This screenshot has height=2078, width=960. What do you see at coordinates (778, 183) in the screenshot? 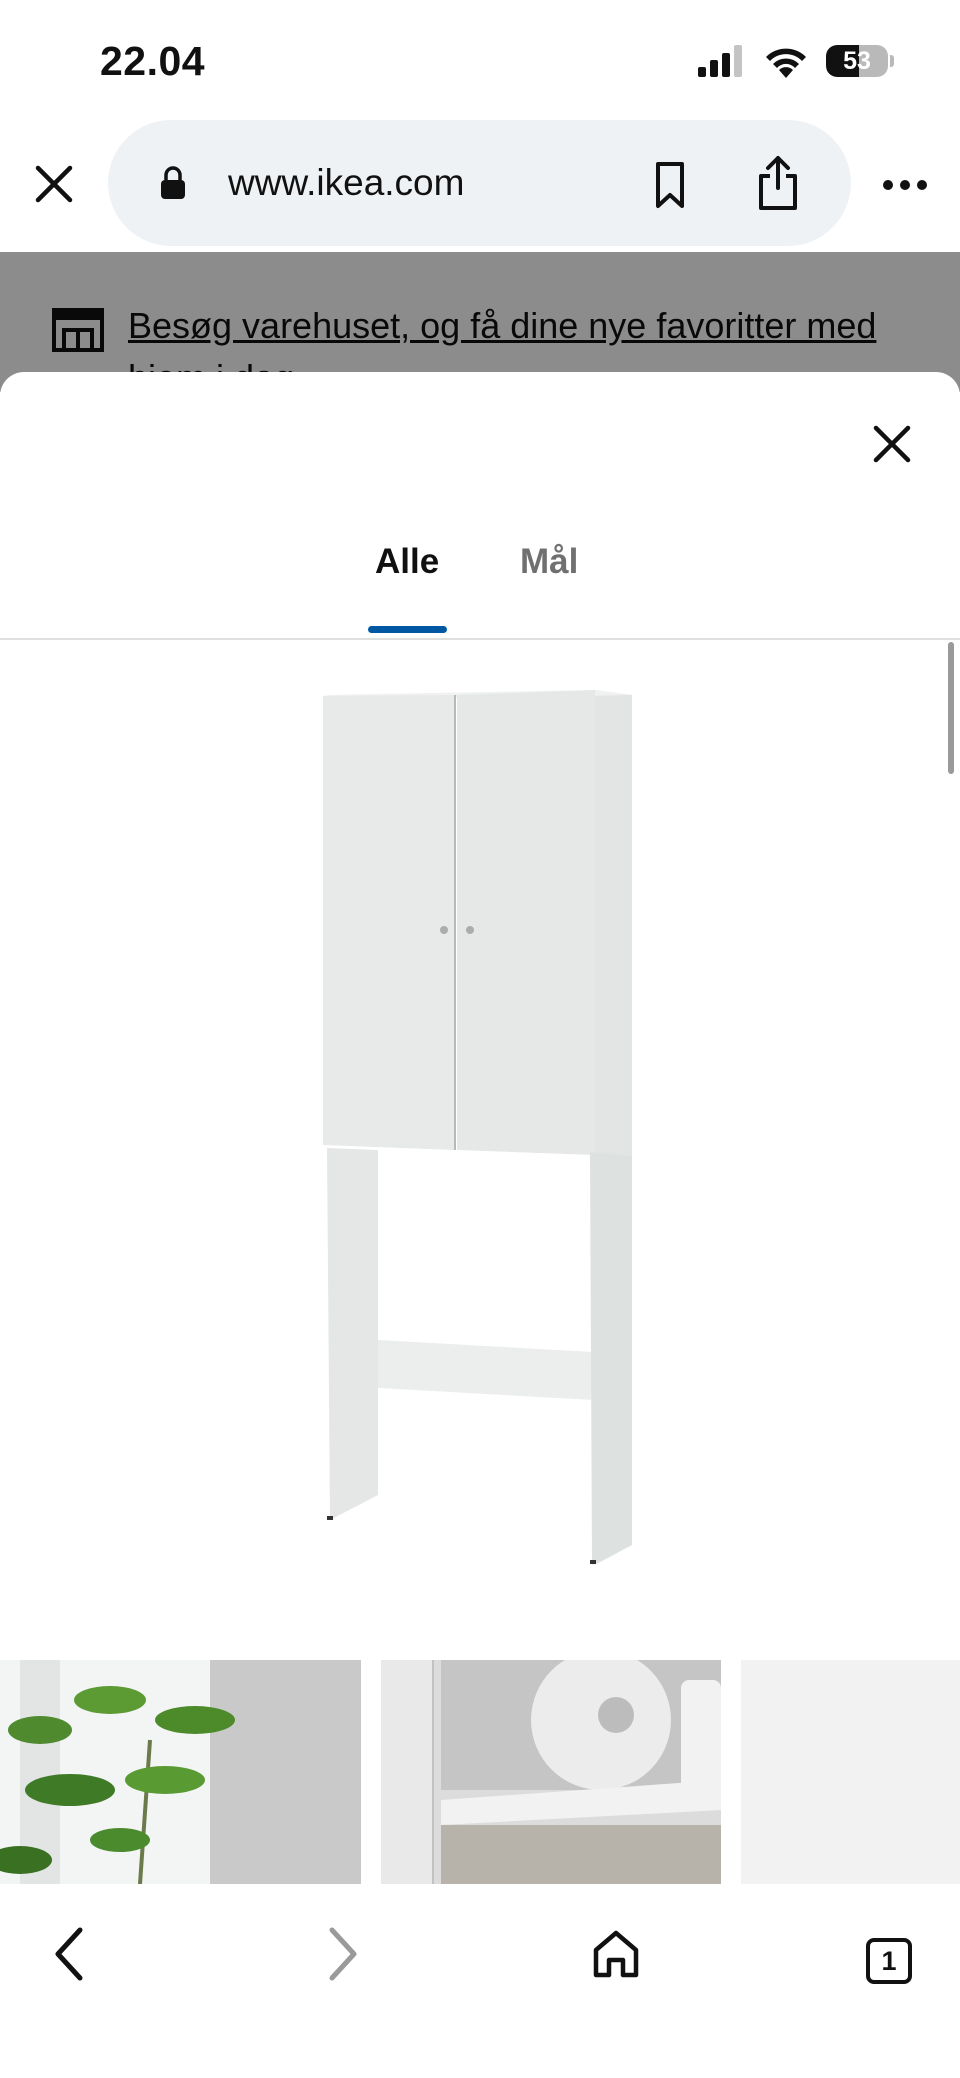
I see `share-icon` at bounding box center [778, 183].